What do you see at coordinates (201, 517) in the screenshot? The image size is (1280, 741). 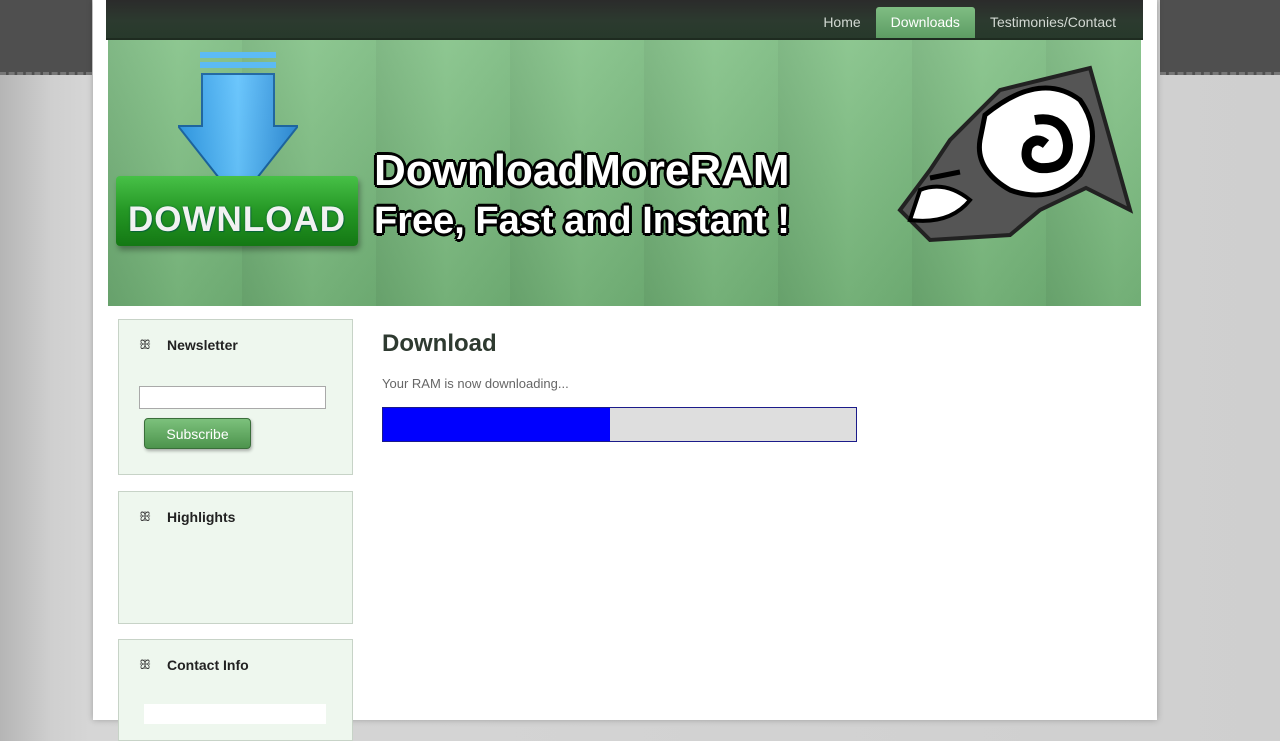 I see `highlights-title: Highlights` at bounding box center [201, 517].